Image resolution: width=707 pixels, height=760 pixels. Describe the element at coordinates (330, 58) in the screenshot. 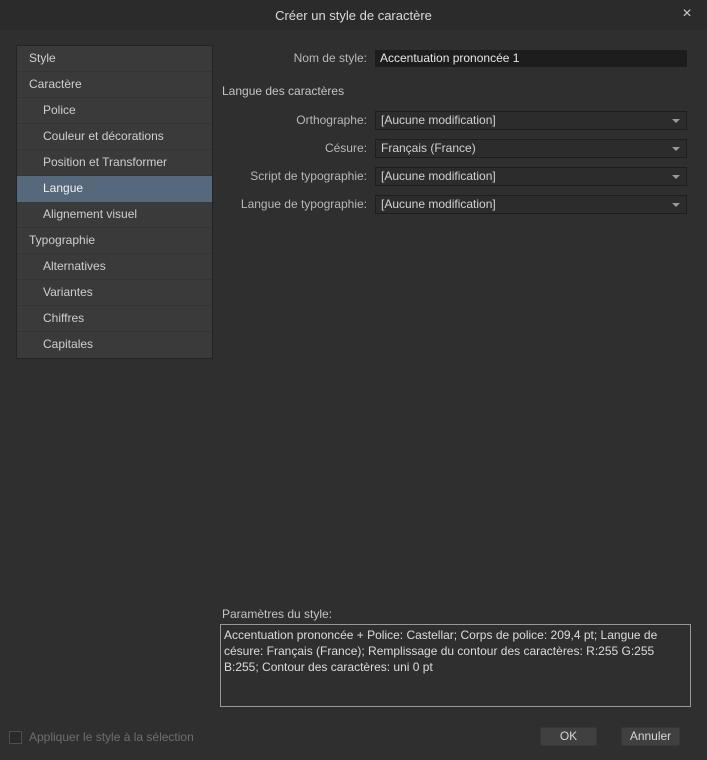

I see `style-name-label: Nom de style:` at that location.